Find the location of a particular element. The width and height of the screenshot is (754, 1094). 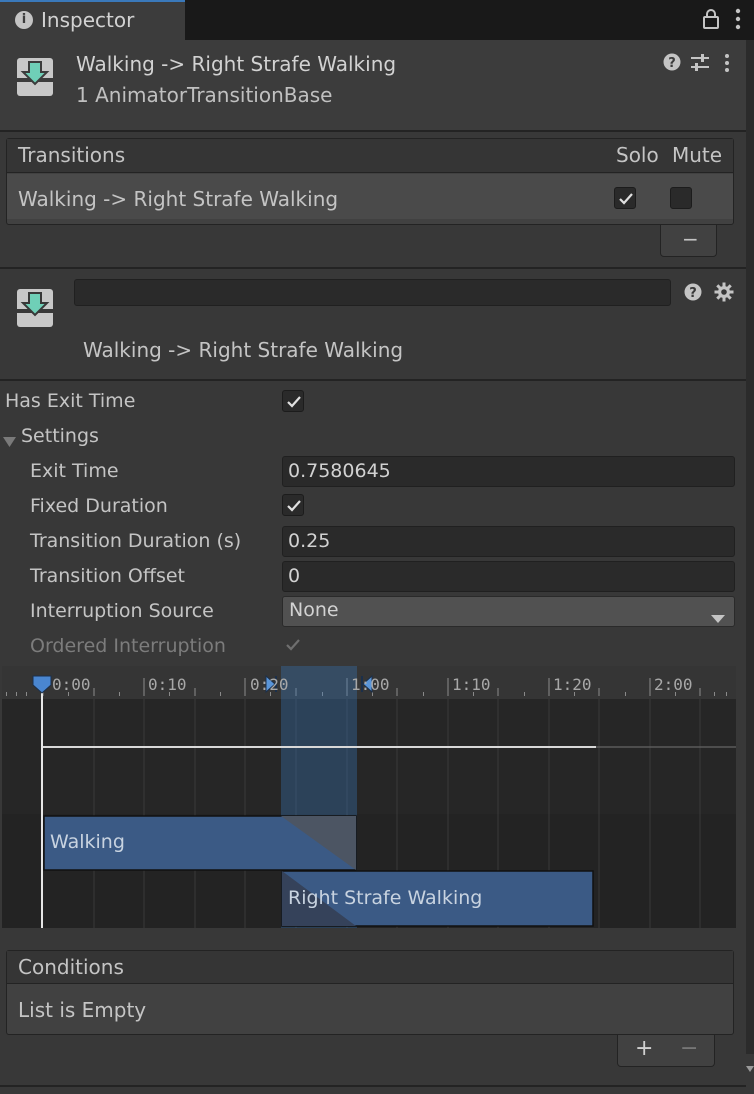

fixed-duration-label: Fixed Duration is located at coordinates (99, 506).